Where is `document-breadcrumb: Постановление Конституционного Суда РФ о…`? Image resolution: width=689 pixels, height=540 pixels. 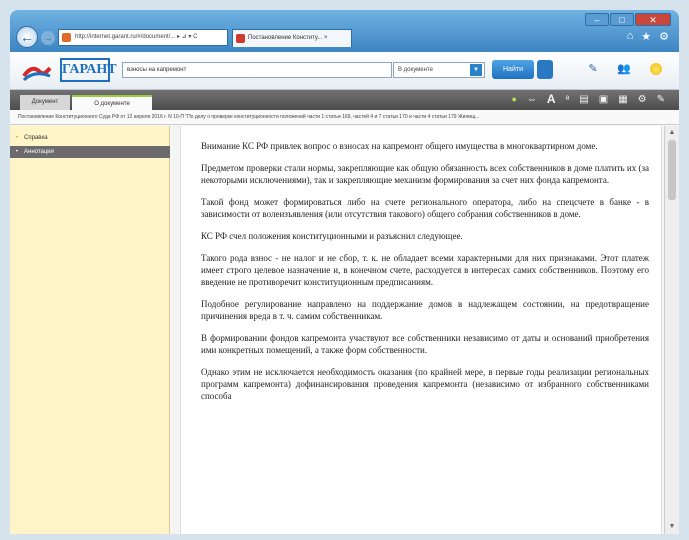
document-breadcrumb: Постановление Конституционного Суда РФ о… is located at coordinates (344, 117).